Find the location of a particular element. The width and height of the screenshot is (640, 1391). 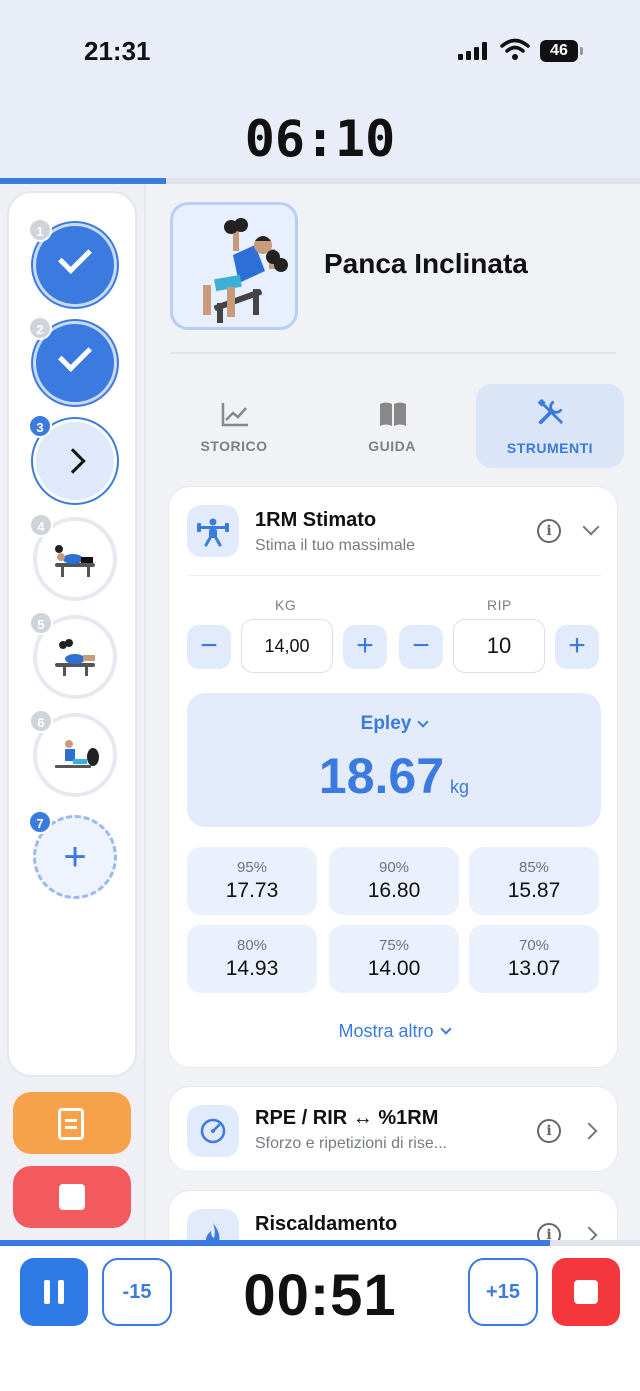

result-box: Epley 18.67 kg is located at coordinates (394, 760).